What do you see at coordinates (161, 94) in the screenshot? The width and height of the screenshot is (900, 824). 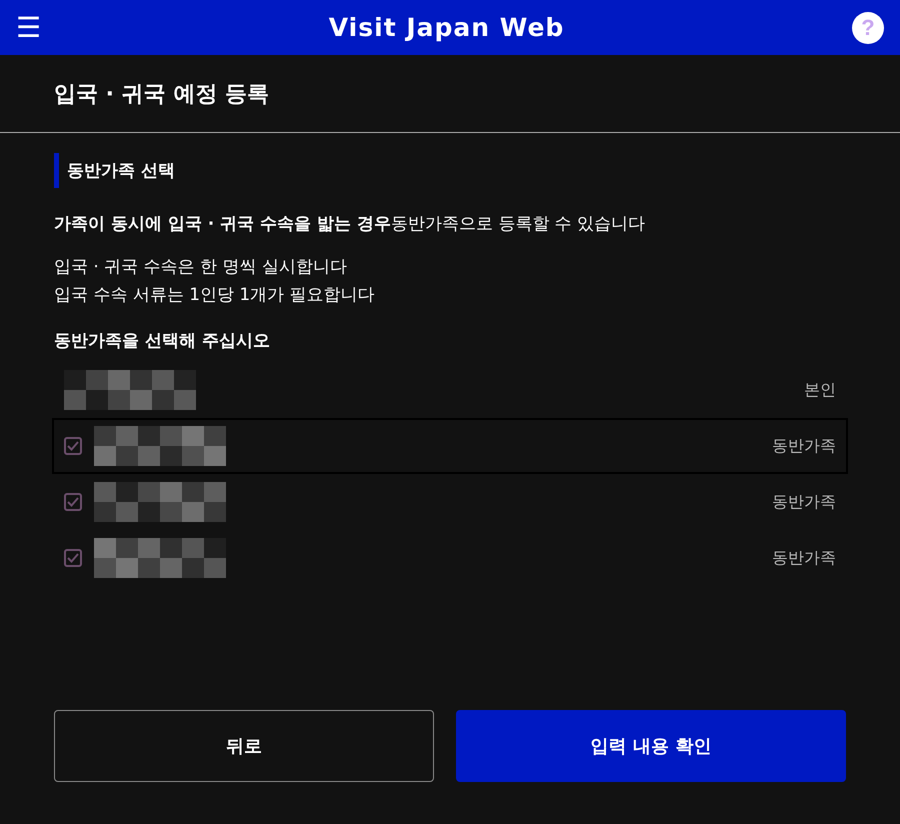 I see `page-title: 입국 · 귀국 예정 등록` at bounding box center [161, 94].